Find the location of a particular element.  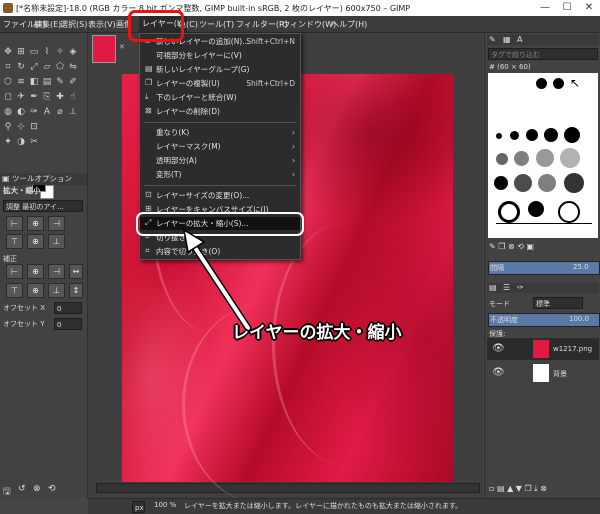

cage-tool-icon: ⬡ is located at coordinates (8, 82).